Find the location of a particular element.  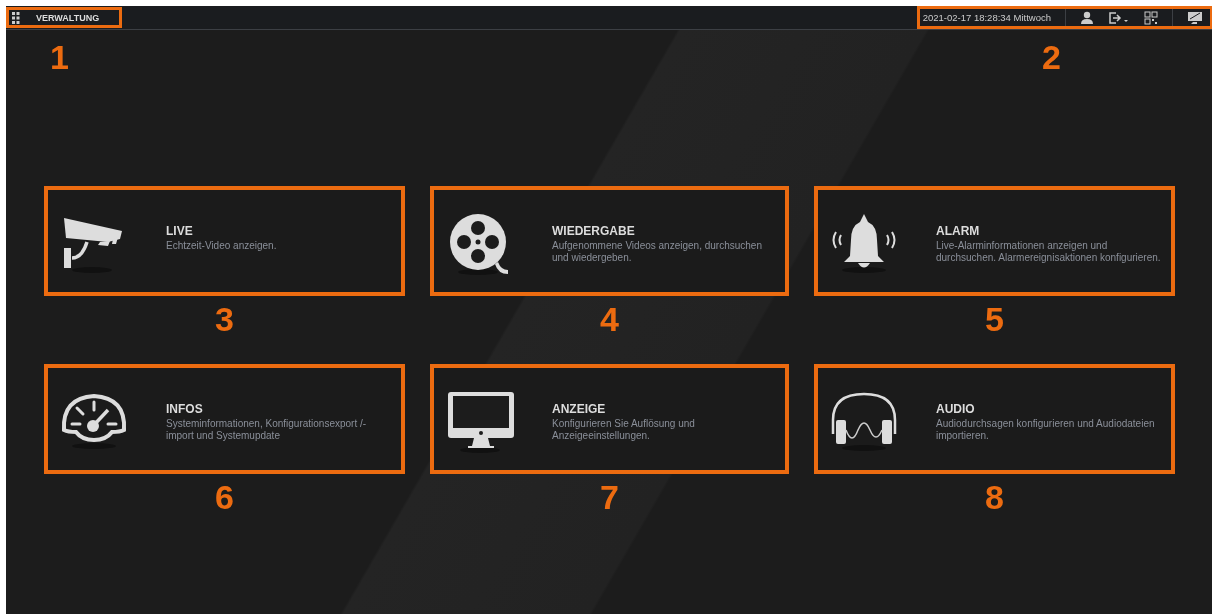

tile-title: AUDIO is located at coordinates (956, 409).